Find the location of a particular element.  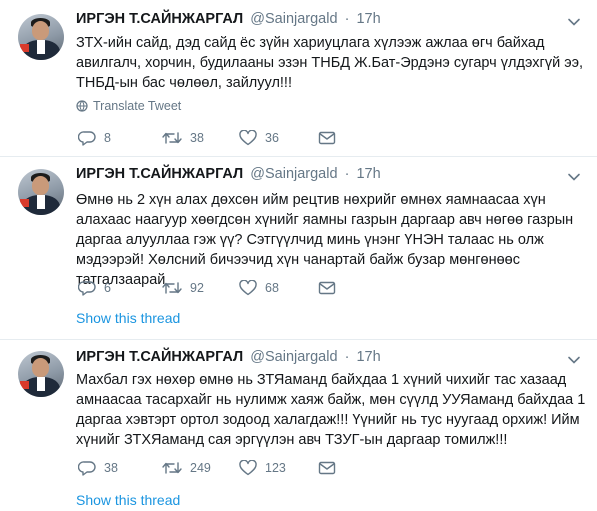

reply-button: 38 is located at coordinates (98, 468).